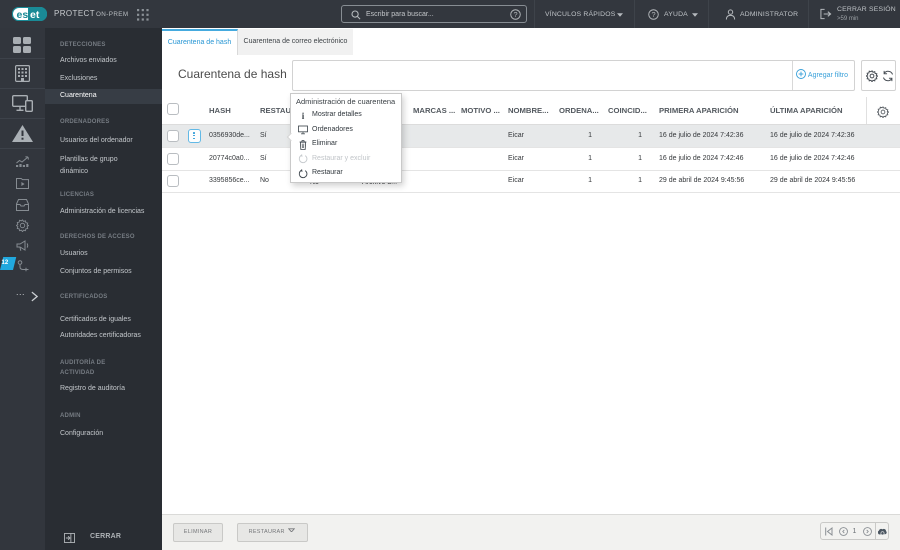 The width and height of the screenshot is (900, 550). I want to click on svg-text: es, so click(23, 15).